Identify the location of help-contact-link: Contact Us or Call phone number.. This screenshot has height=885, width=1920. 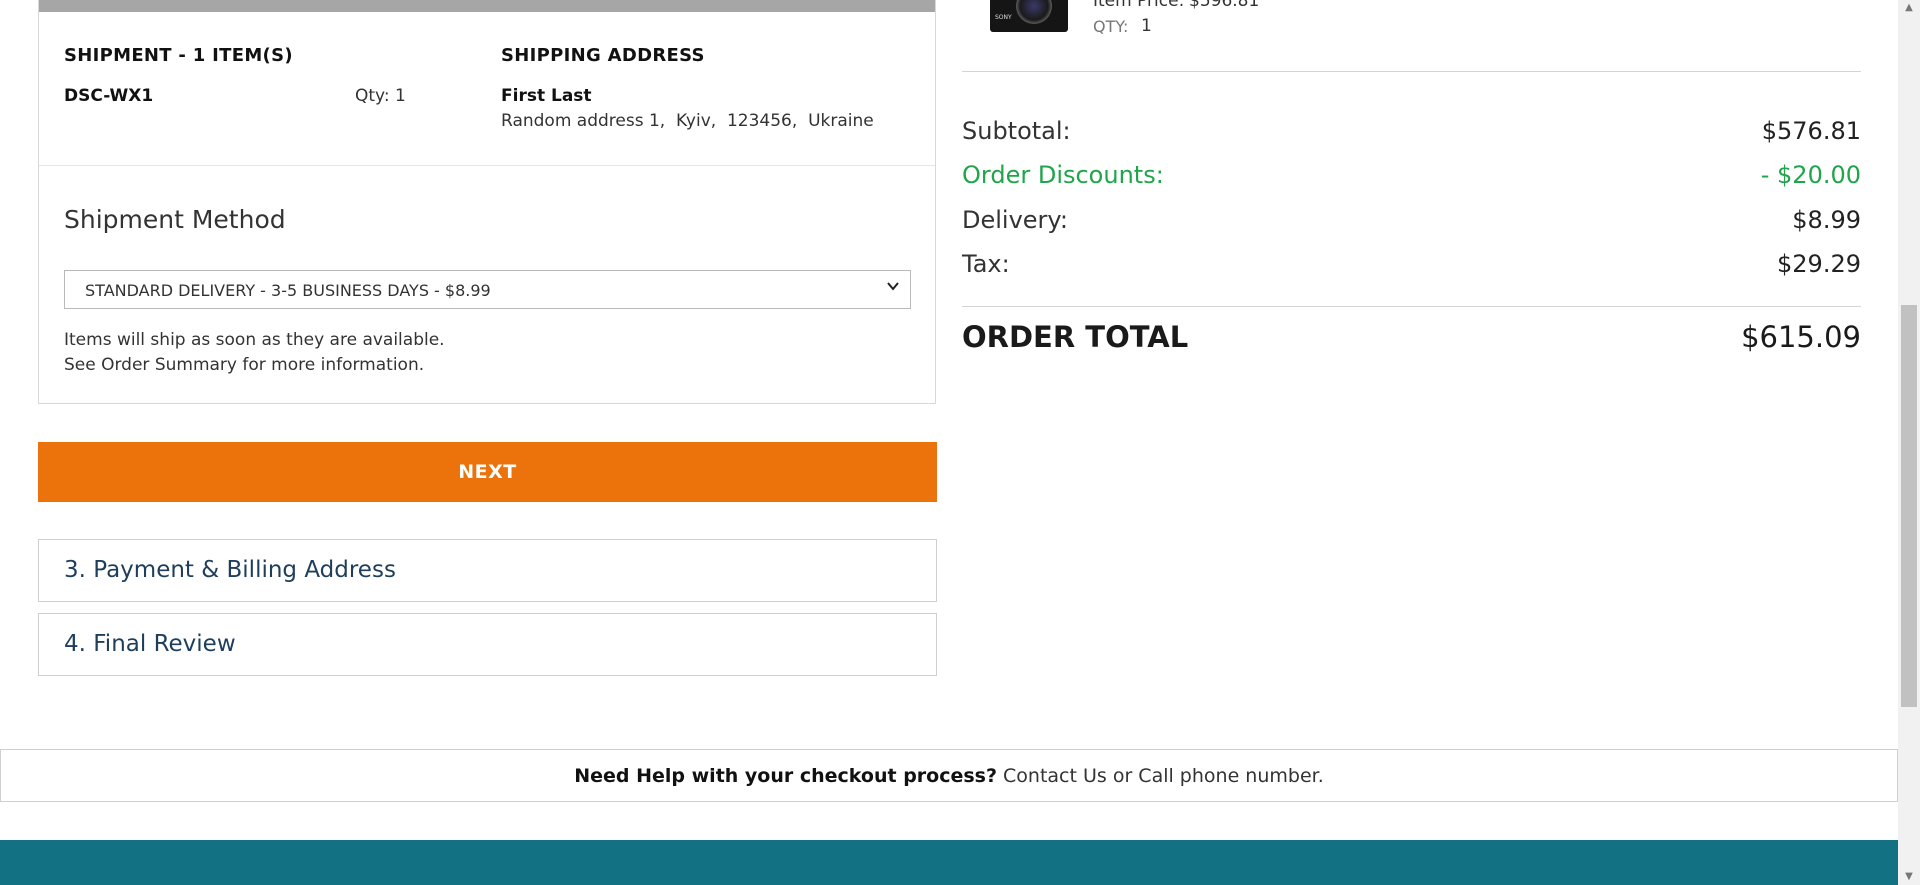
(1163, 776).